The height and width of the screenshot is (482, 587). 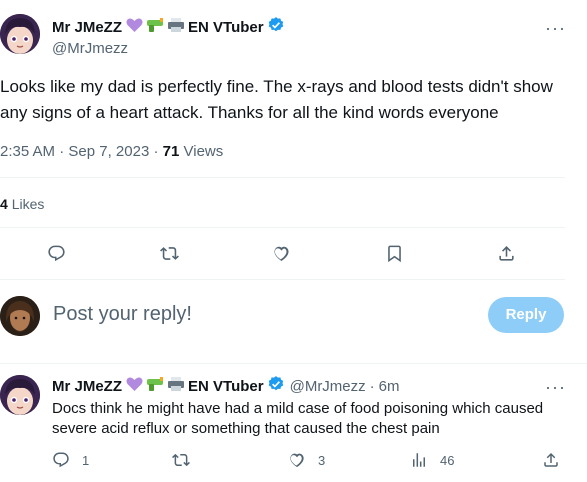 I want to click on views-count: 46, so click(x=447, y=460).